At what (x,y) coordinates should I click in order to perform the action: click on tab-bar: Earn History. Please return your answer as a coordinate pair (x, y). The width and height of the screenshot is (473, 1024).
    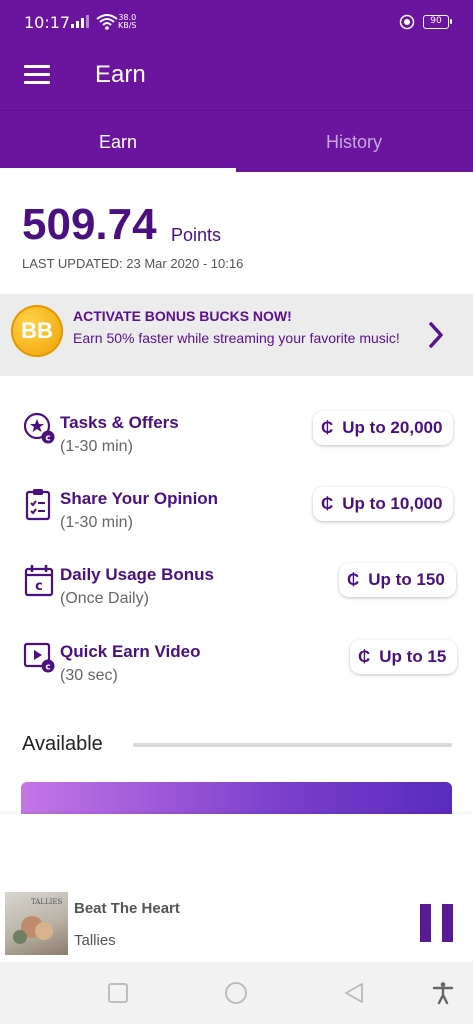
    Looking at the image, I should click on (236, 141).